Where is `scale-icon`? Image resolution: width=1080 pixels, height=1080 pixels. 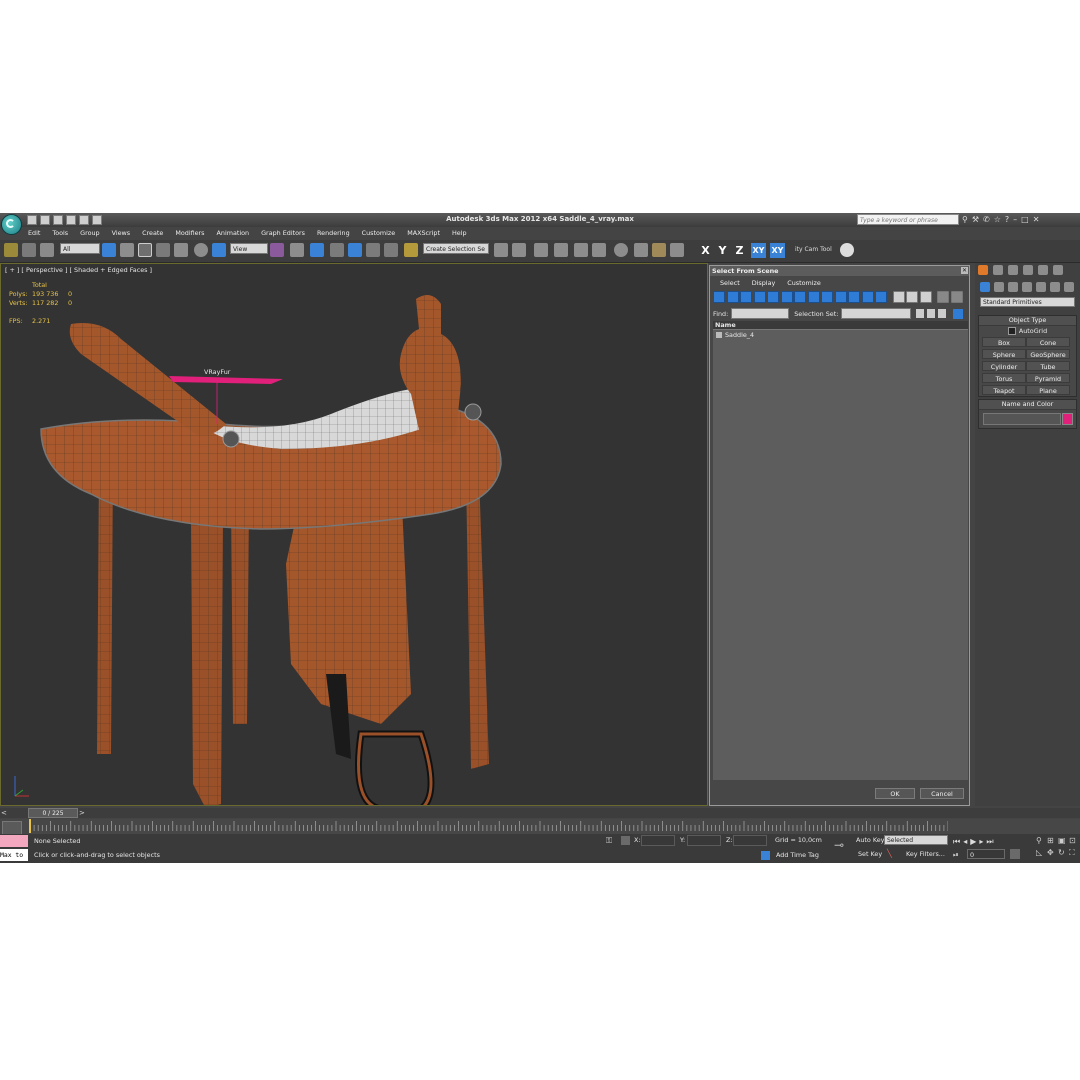
scale-icon is located at coordinates (219, 250).